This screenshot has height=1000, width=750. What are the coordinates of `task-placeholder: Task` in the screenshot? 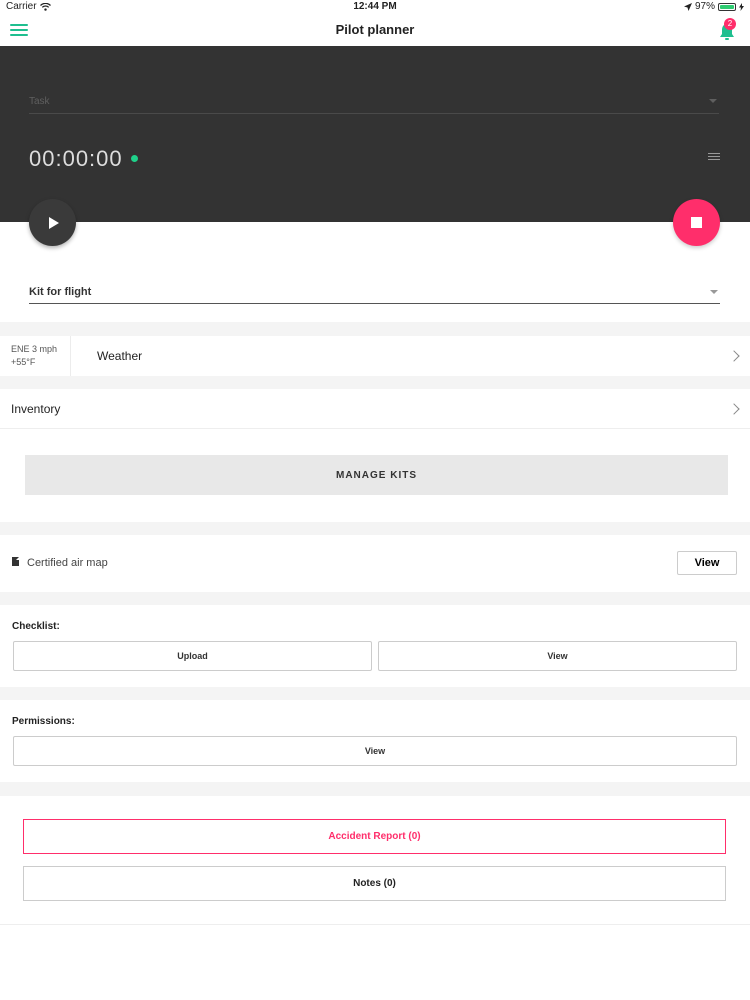 It's located at (39, 101).